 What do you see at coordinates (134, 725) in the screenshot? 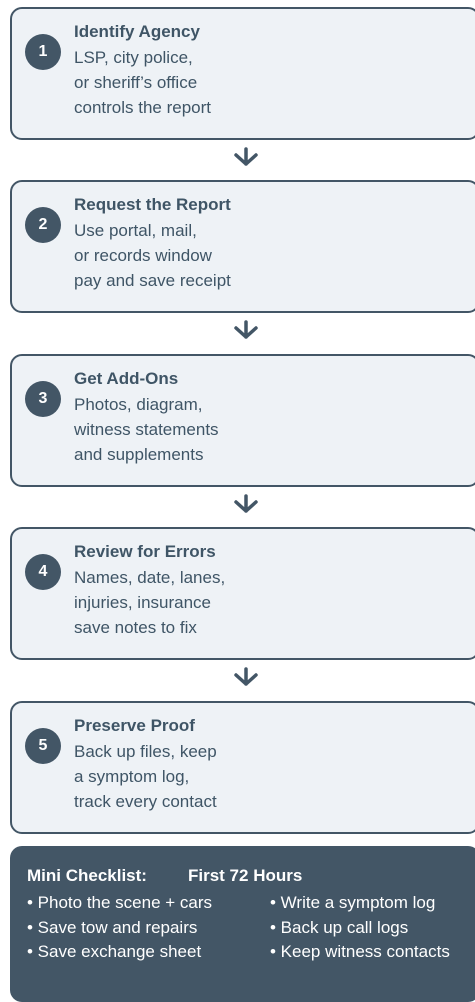
I see `step-title: Preserve Proof` at bounding box center [134, 725].